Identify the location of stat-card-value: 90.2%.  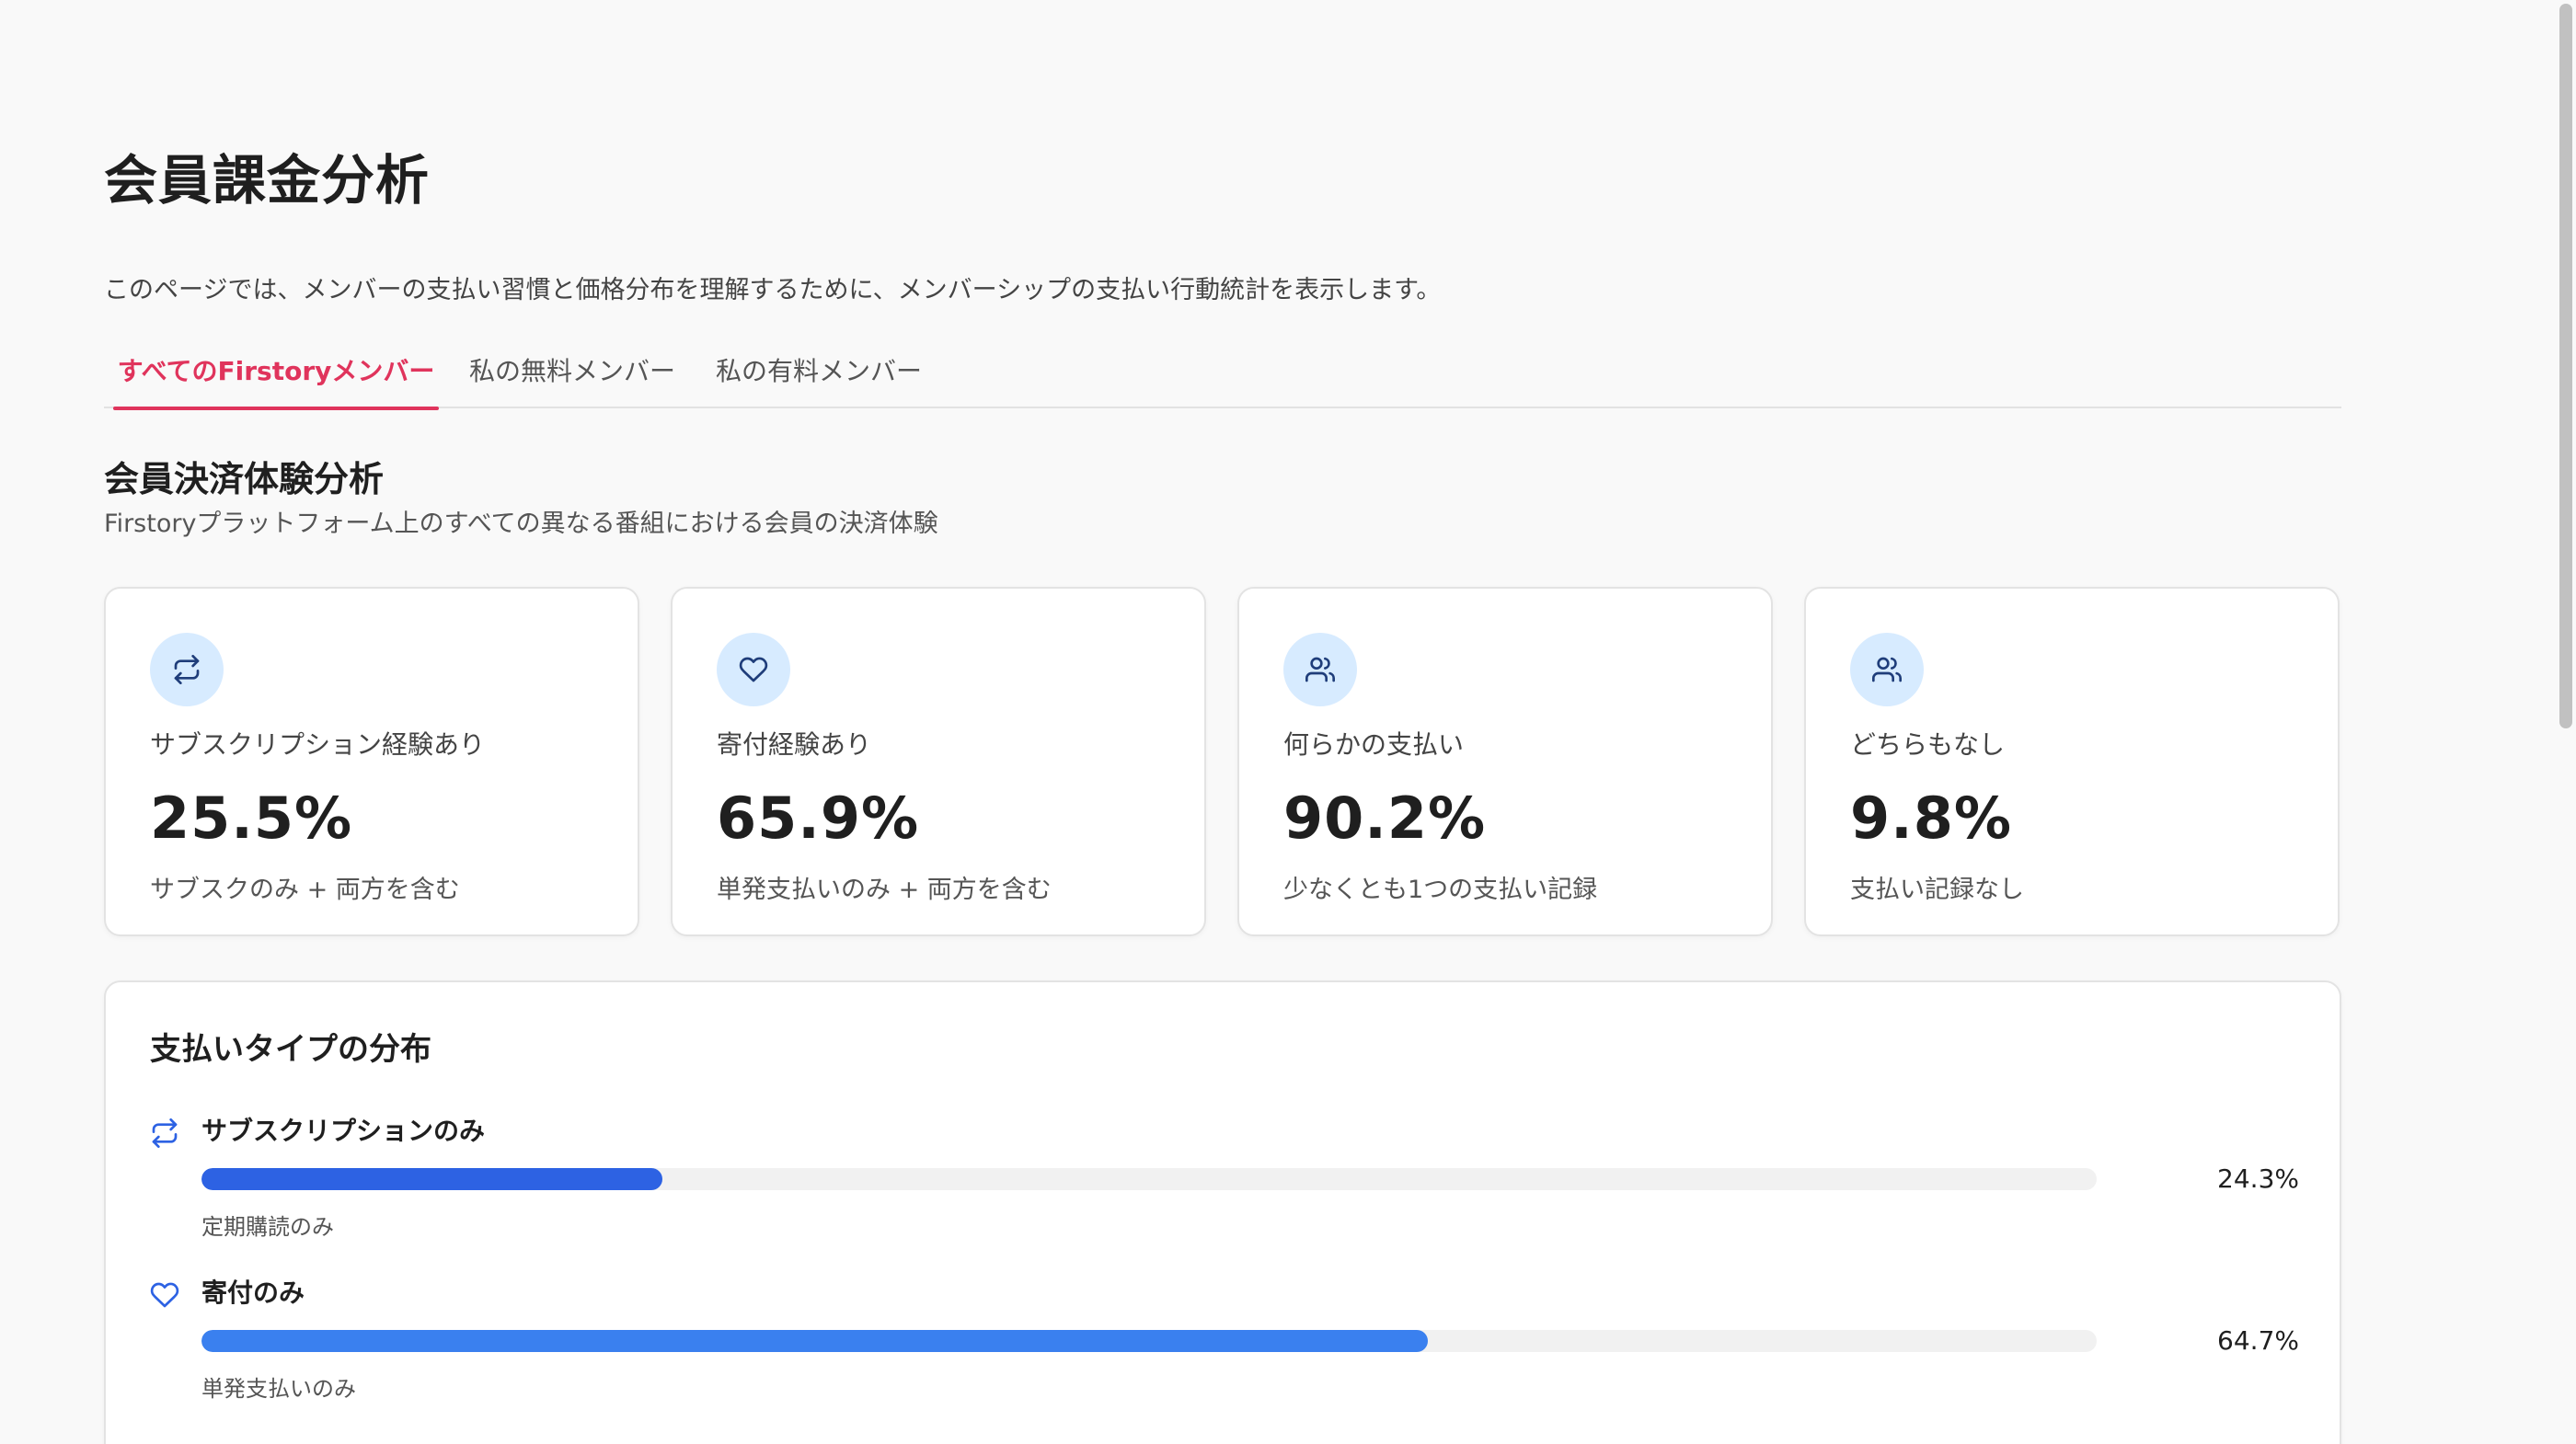
(1385, 818).